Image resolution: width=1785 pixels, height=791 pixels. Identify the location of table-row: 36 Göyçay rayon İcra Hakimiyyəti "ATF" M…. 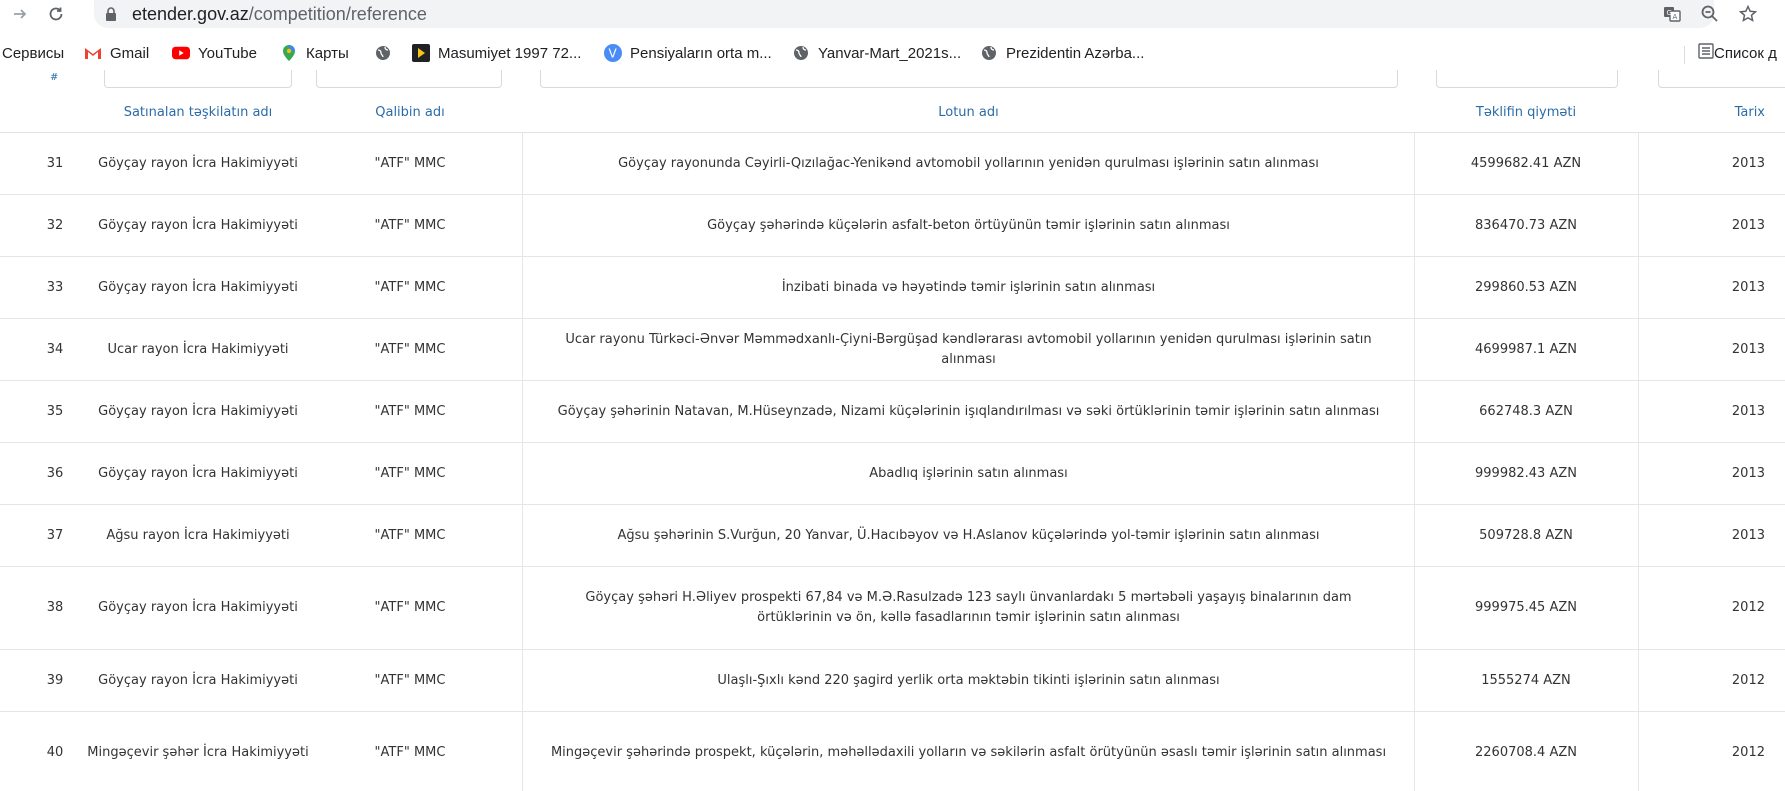
(892, 474).